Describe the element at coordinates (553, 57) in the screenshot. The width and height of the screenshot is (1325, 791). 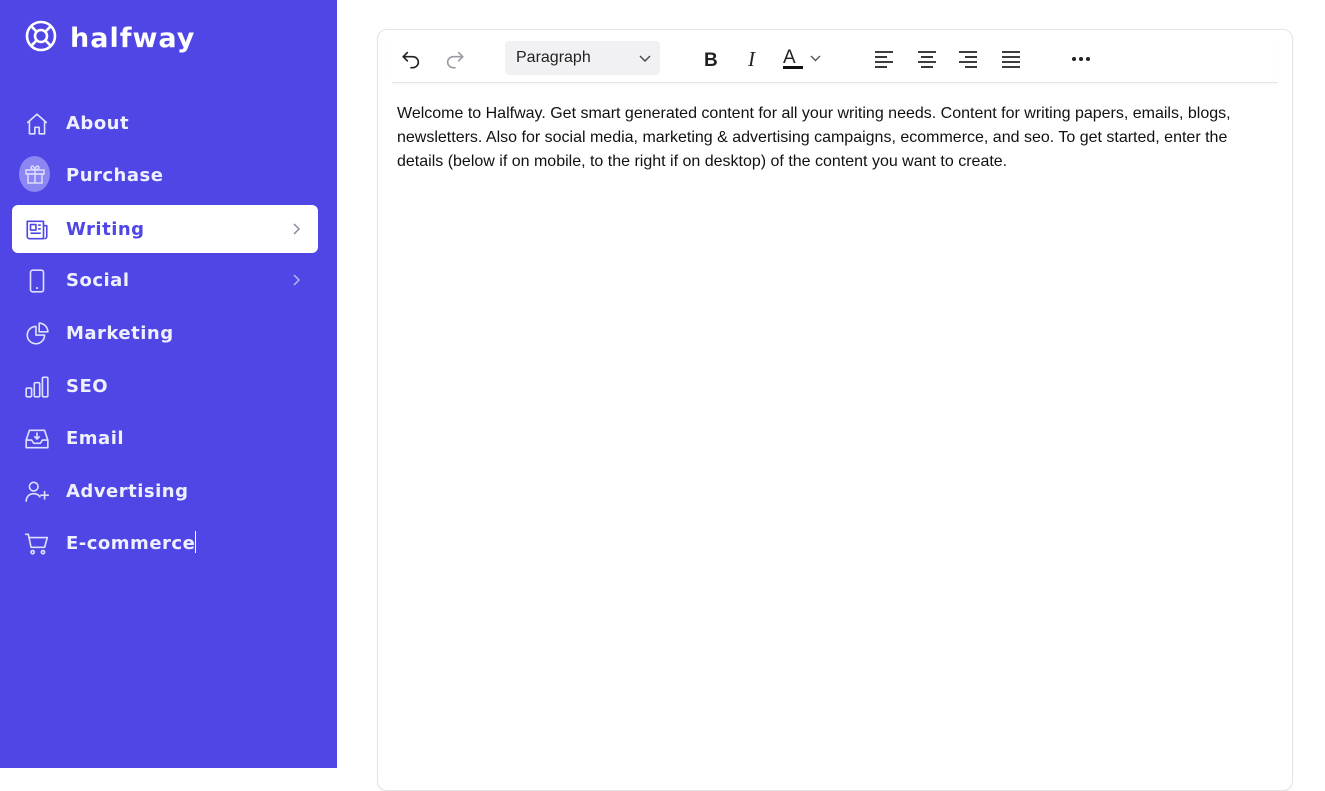
I see `block-format-value: Paragraph` at that location.